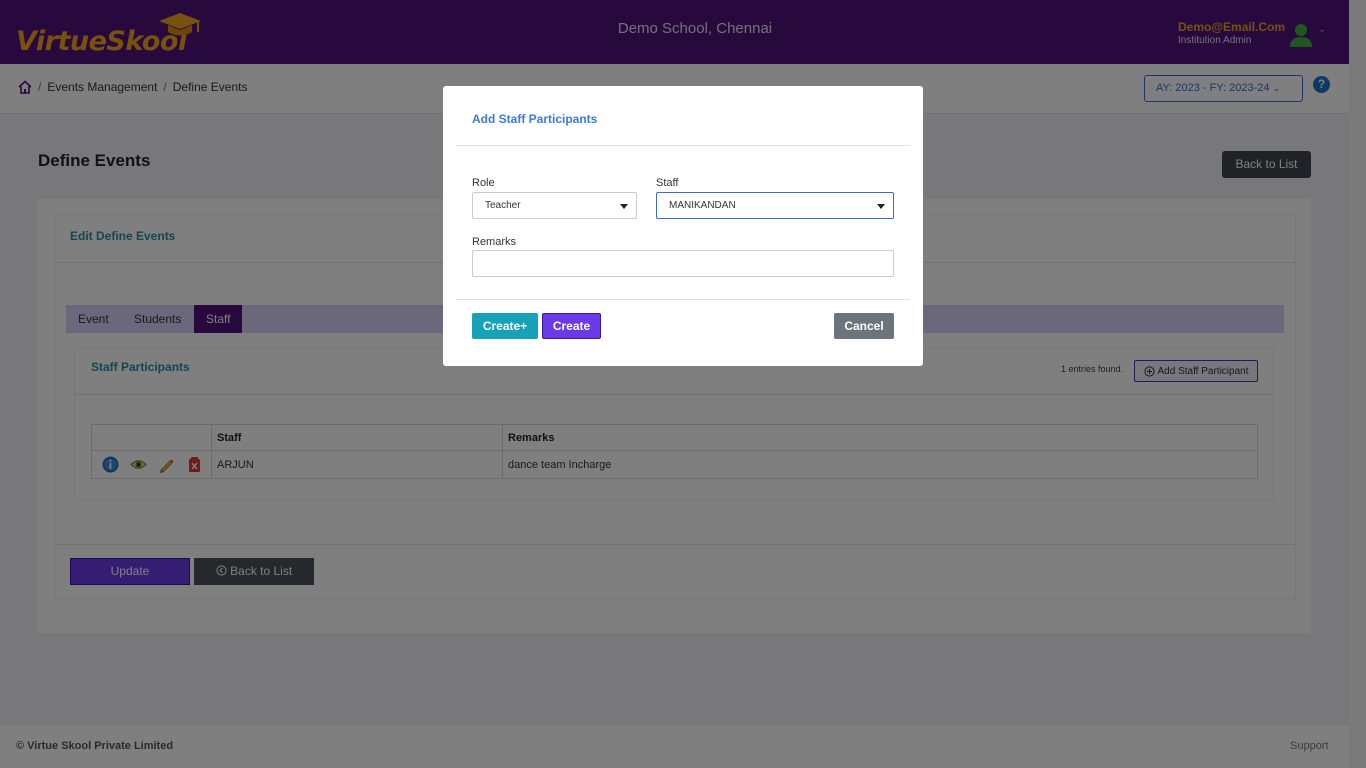 The height and width of the screenshot is (768, 1366). I want to click on cancel-button: Cancel, so click(864, 326).